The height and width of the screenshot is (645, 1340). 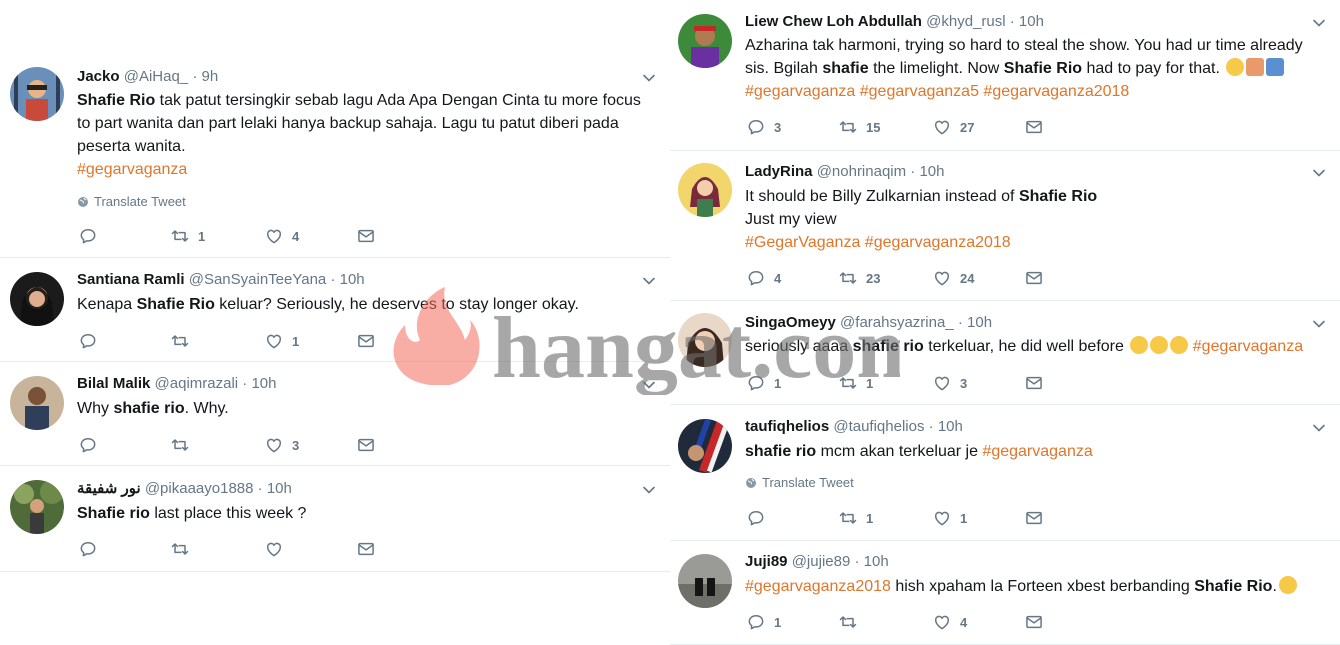 I want to click on translate-label: Translate Tweet, so click(x=808, y=482).